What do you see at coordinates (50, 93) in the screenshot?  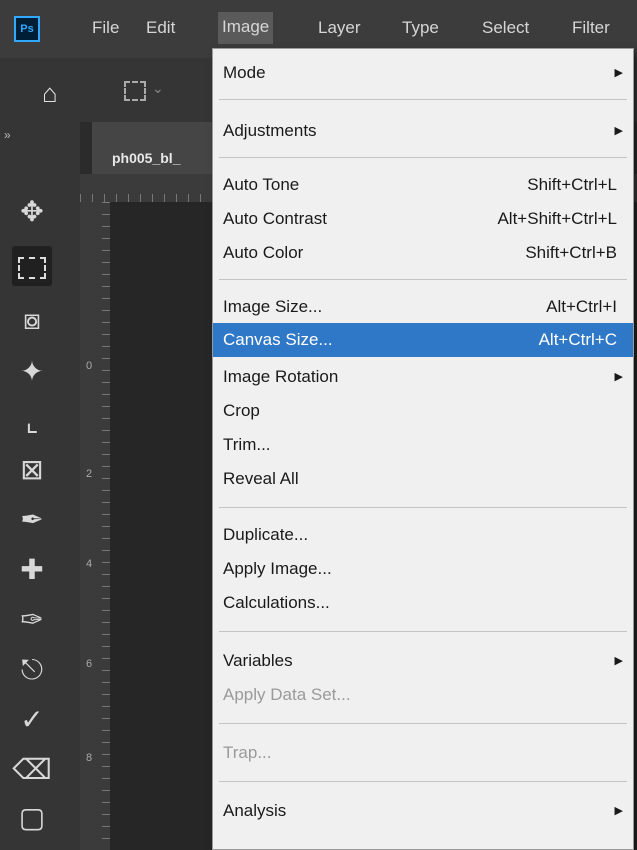 I see `home-icon: ⌂` at bounding box center [50, 93].